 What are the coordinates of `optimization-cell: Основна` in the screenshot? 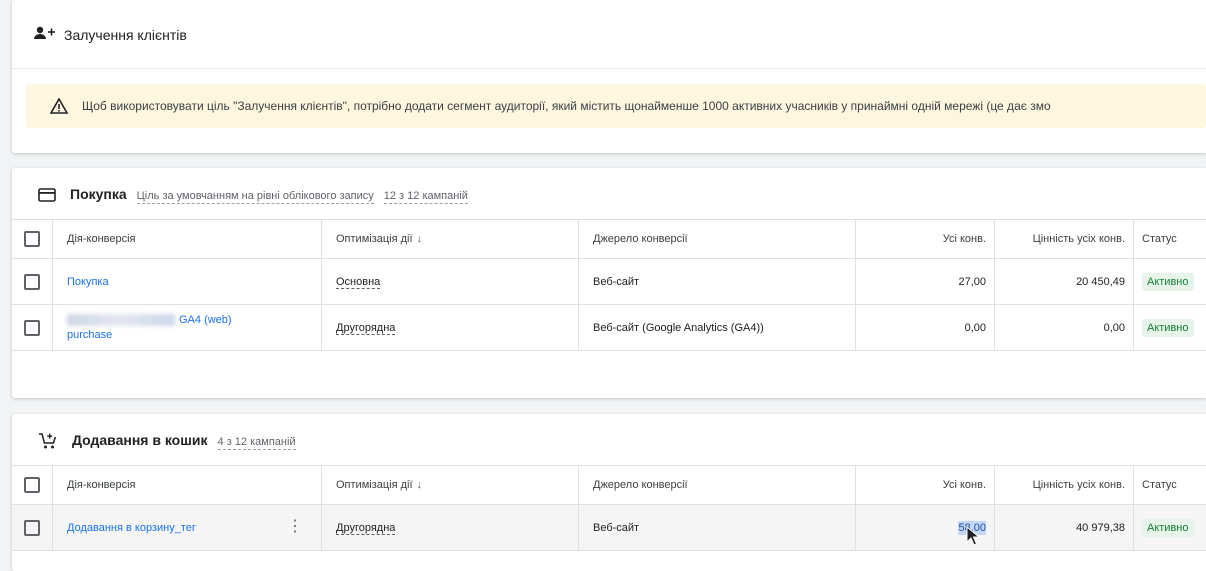 It's located at (450, 281).